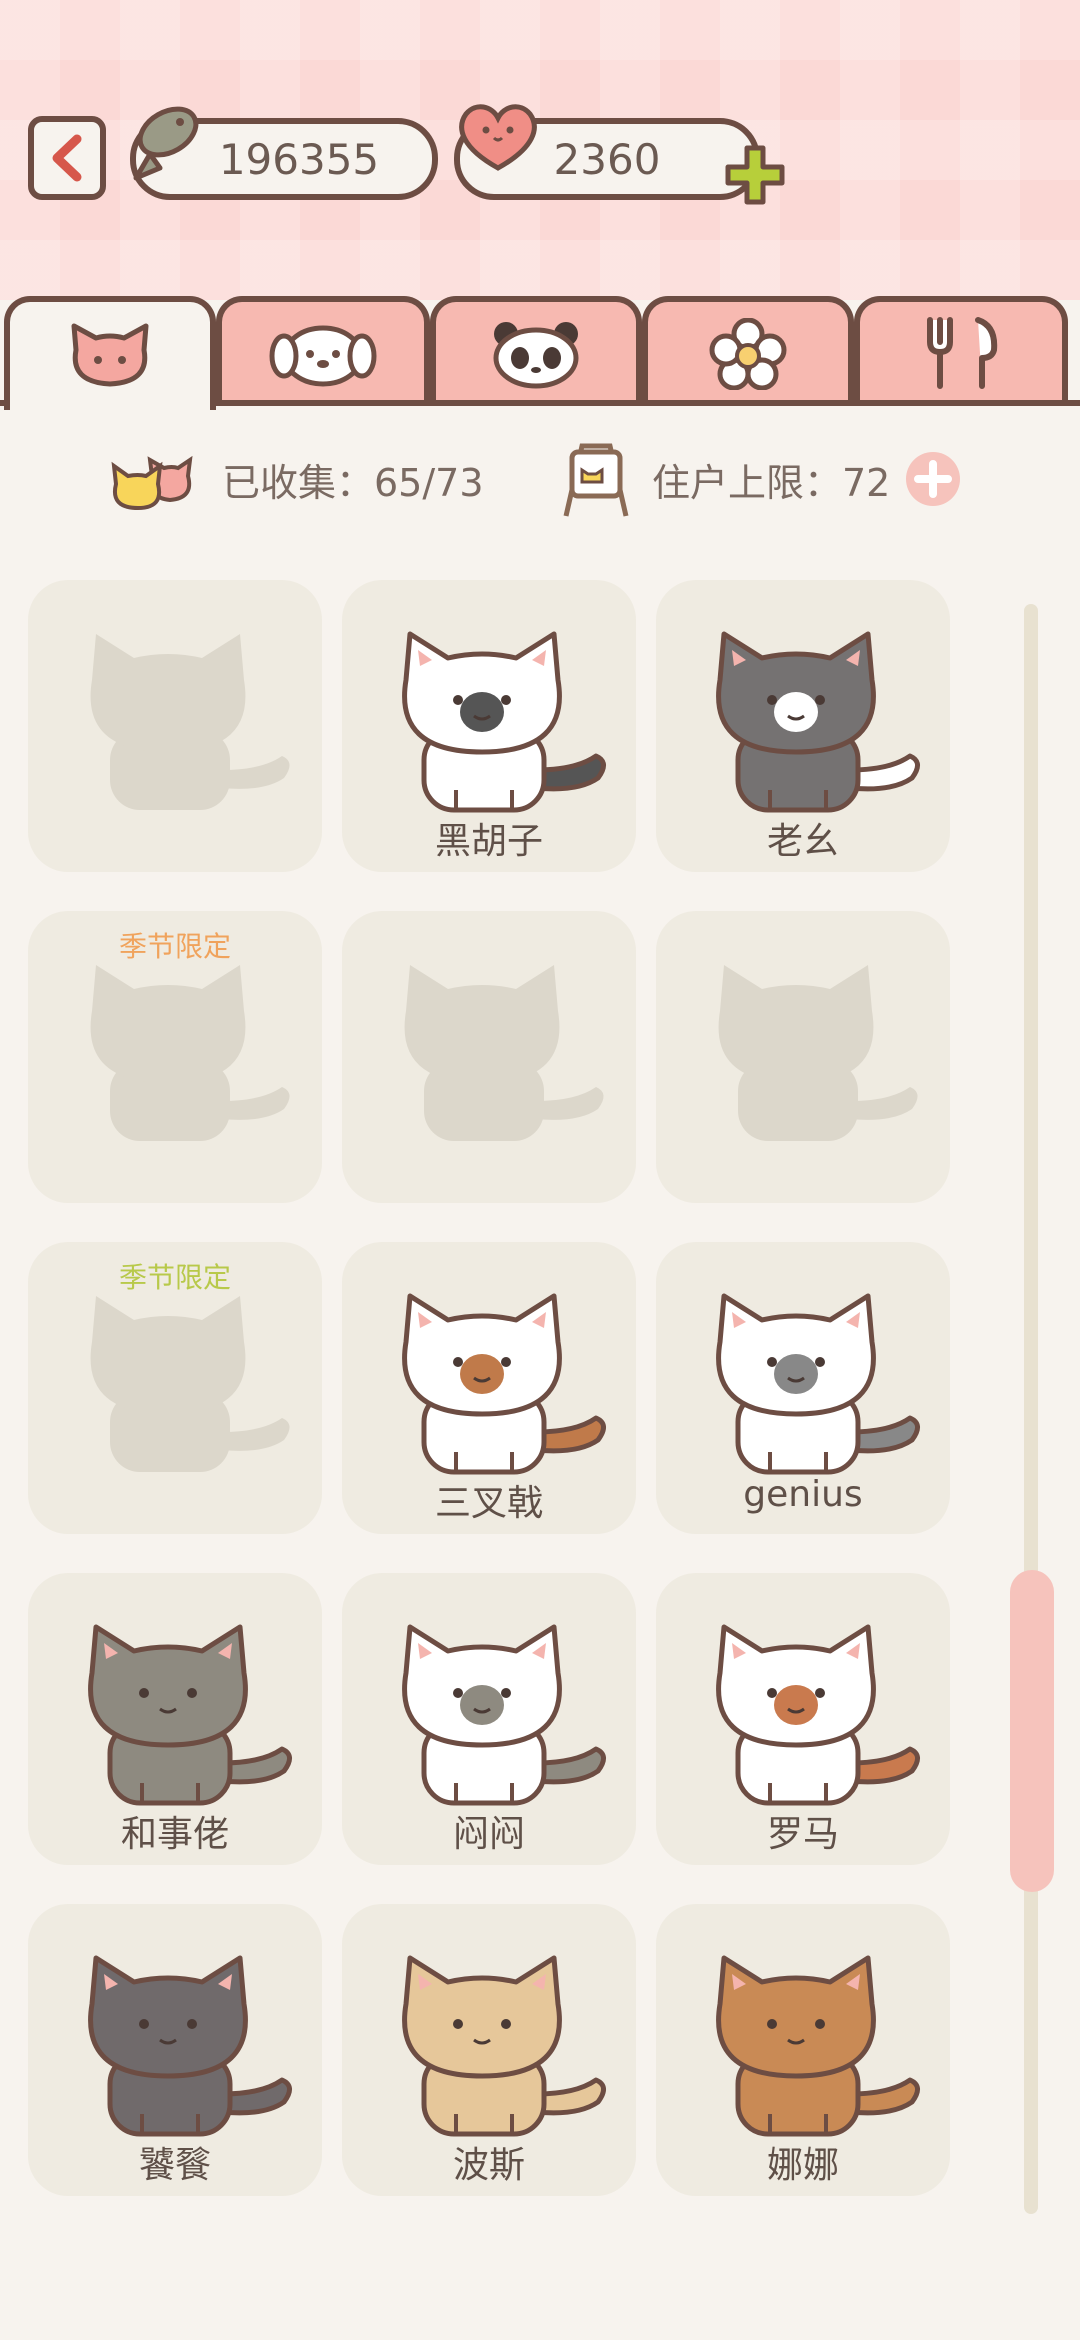 This screenshot has width=1080, height=2340. I want to click on cat-name: genius, so click(803, 1494).